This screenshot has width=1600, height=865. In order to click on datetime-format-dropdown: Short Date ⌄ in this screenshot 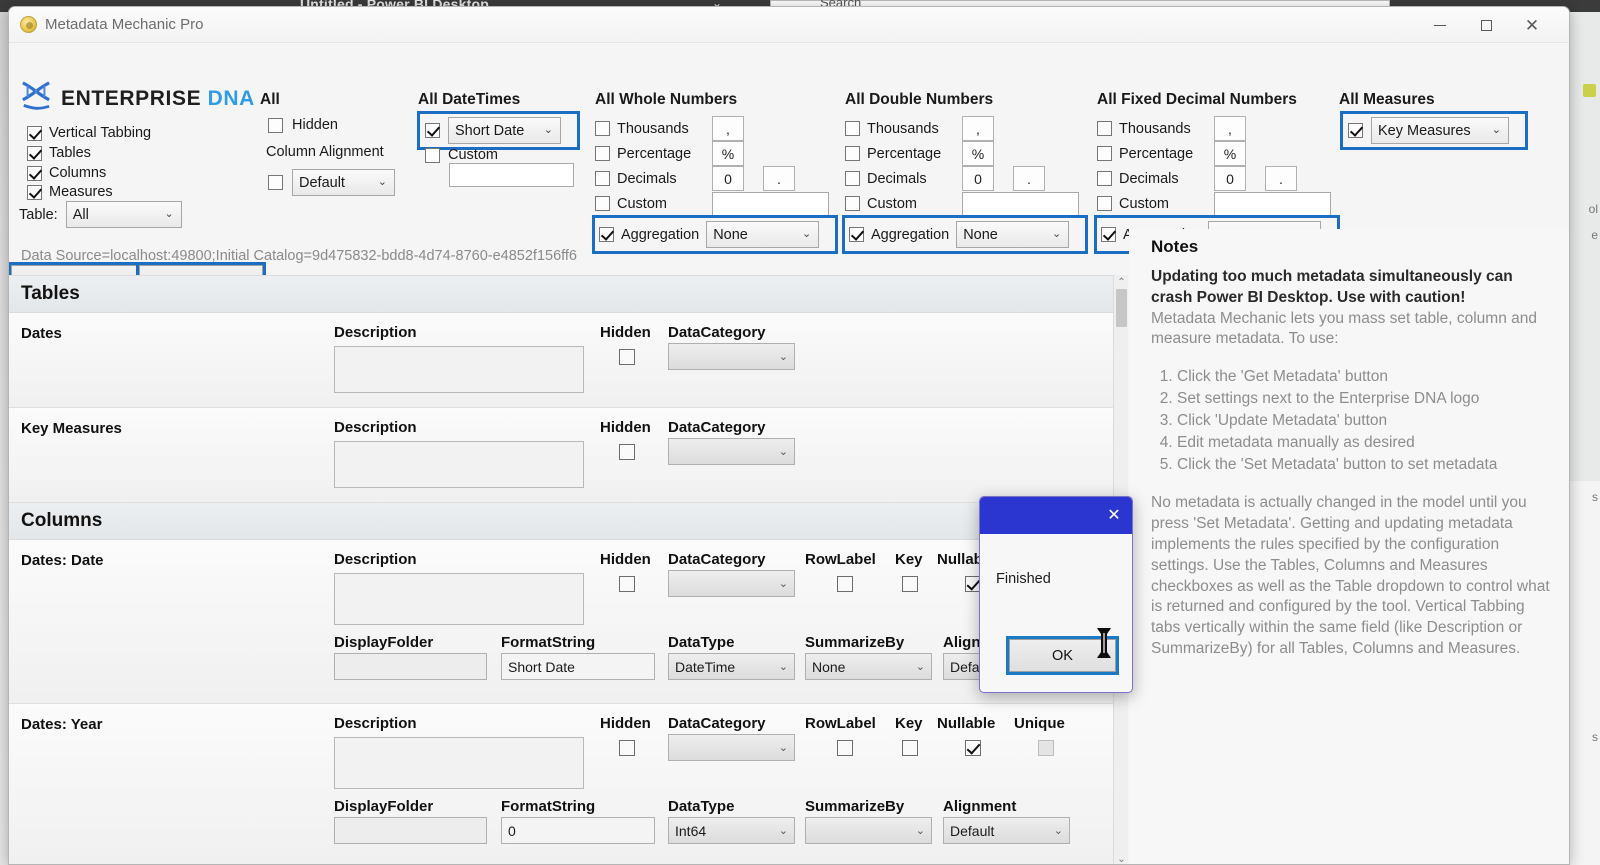, I will do `click(504, 130)`.